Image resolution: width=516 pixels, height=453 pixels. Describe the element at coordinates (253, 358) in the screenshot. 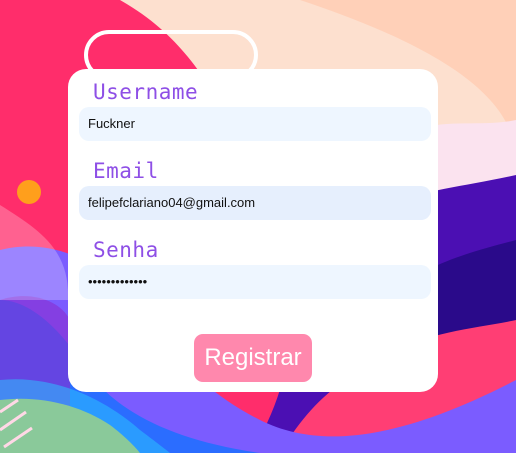

I see `register-button: Registrar` at that location.